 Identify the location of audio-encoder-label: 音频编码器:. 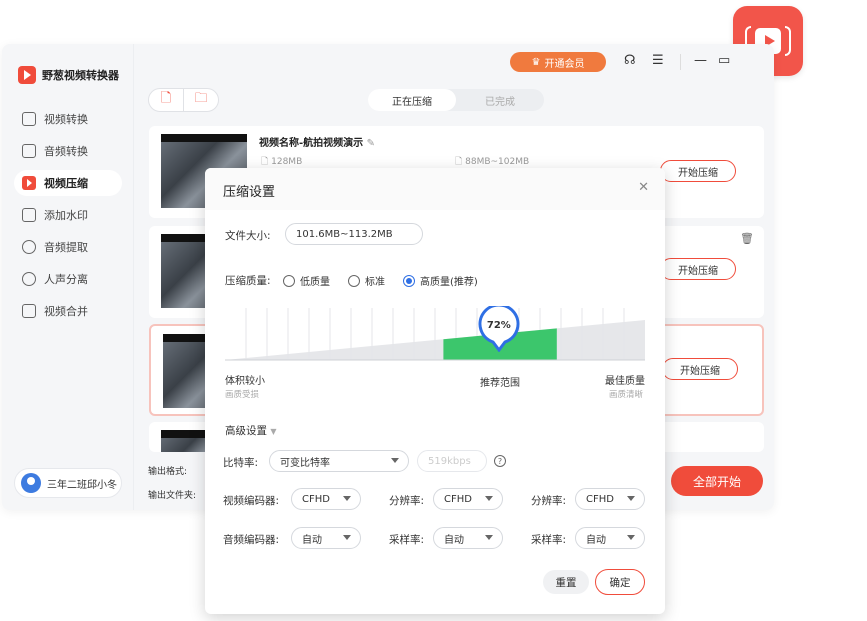
(251, 540).